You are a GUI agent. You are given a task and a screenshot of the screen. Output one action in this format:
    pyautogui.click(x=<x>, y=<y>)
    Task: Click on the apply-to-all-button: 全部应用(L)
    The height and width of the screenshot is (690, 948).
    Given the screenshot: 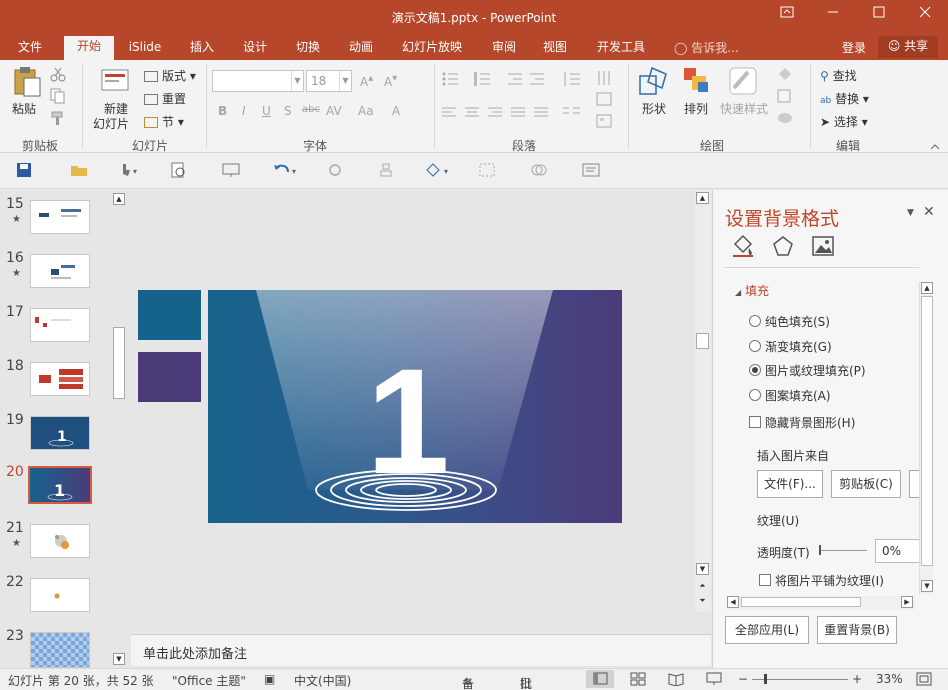 What is the action you would take?
    pyautogui.click(x=767, y=630)
    